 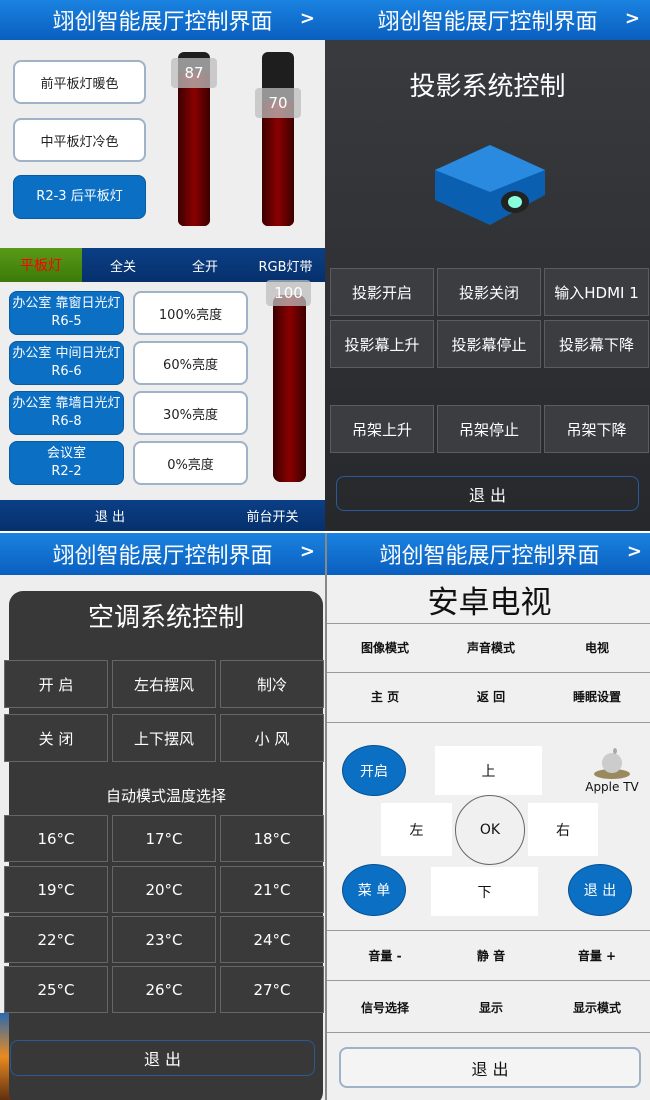 What do you see at coordinates (563, 829) in the screenshot?
I see `right-button: 右` at bounding box center [563, 829].